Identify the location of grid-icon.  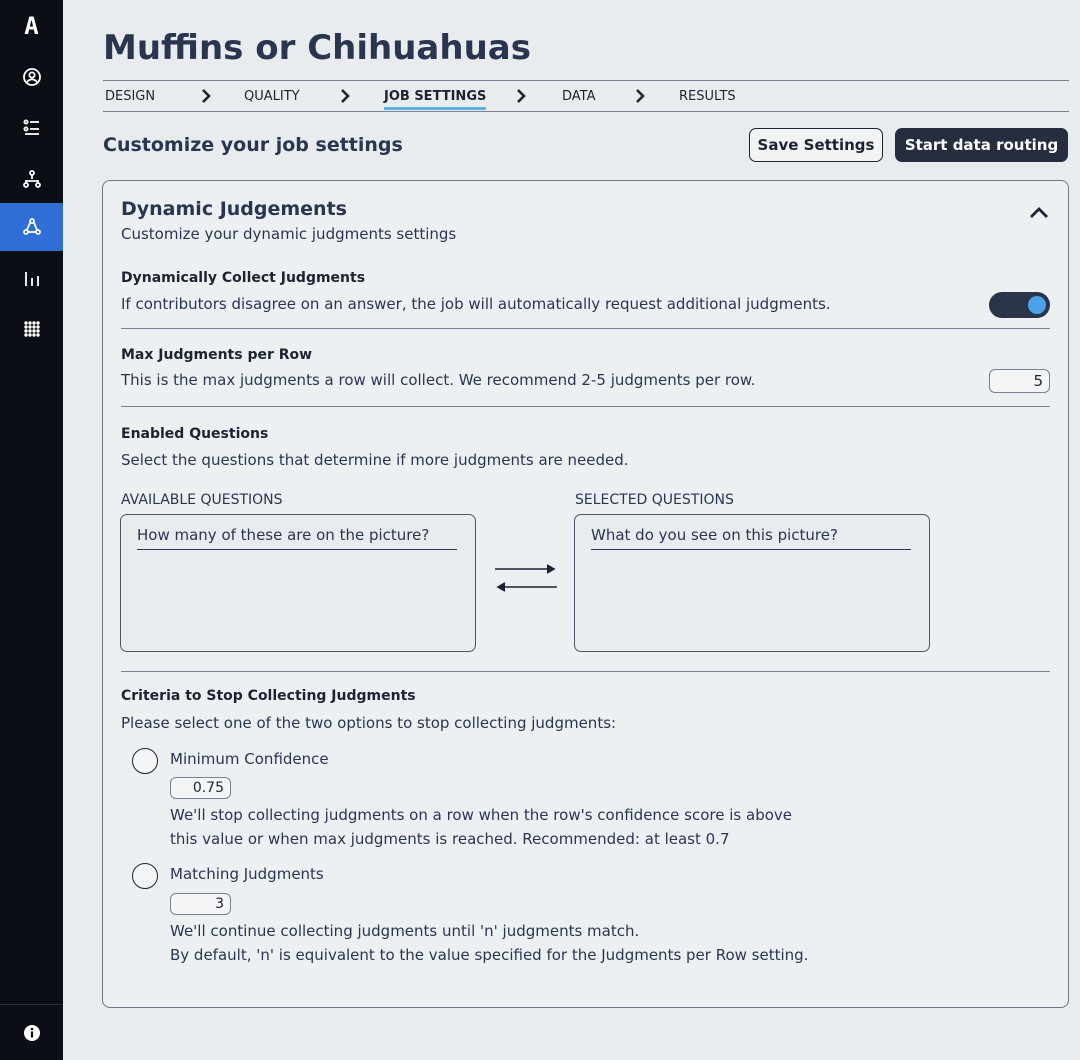
(31, 329).